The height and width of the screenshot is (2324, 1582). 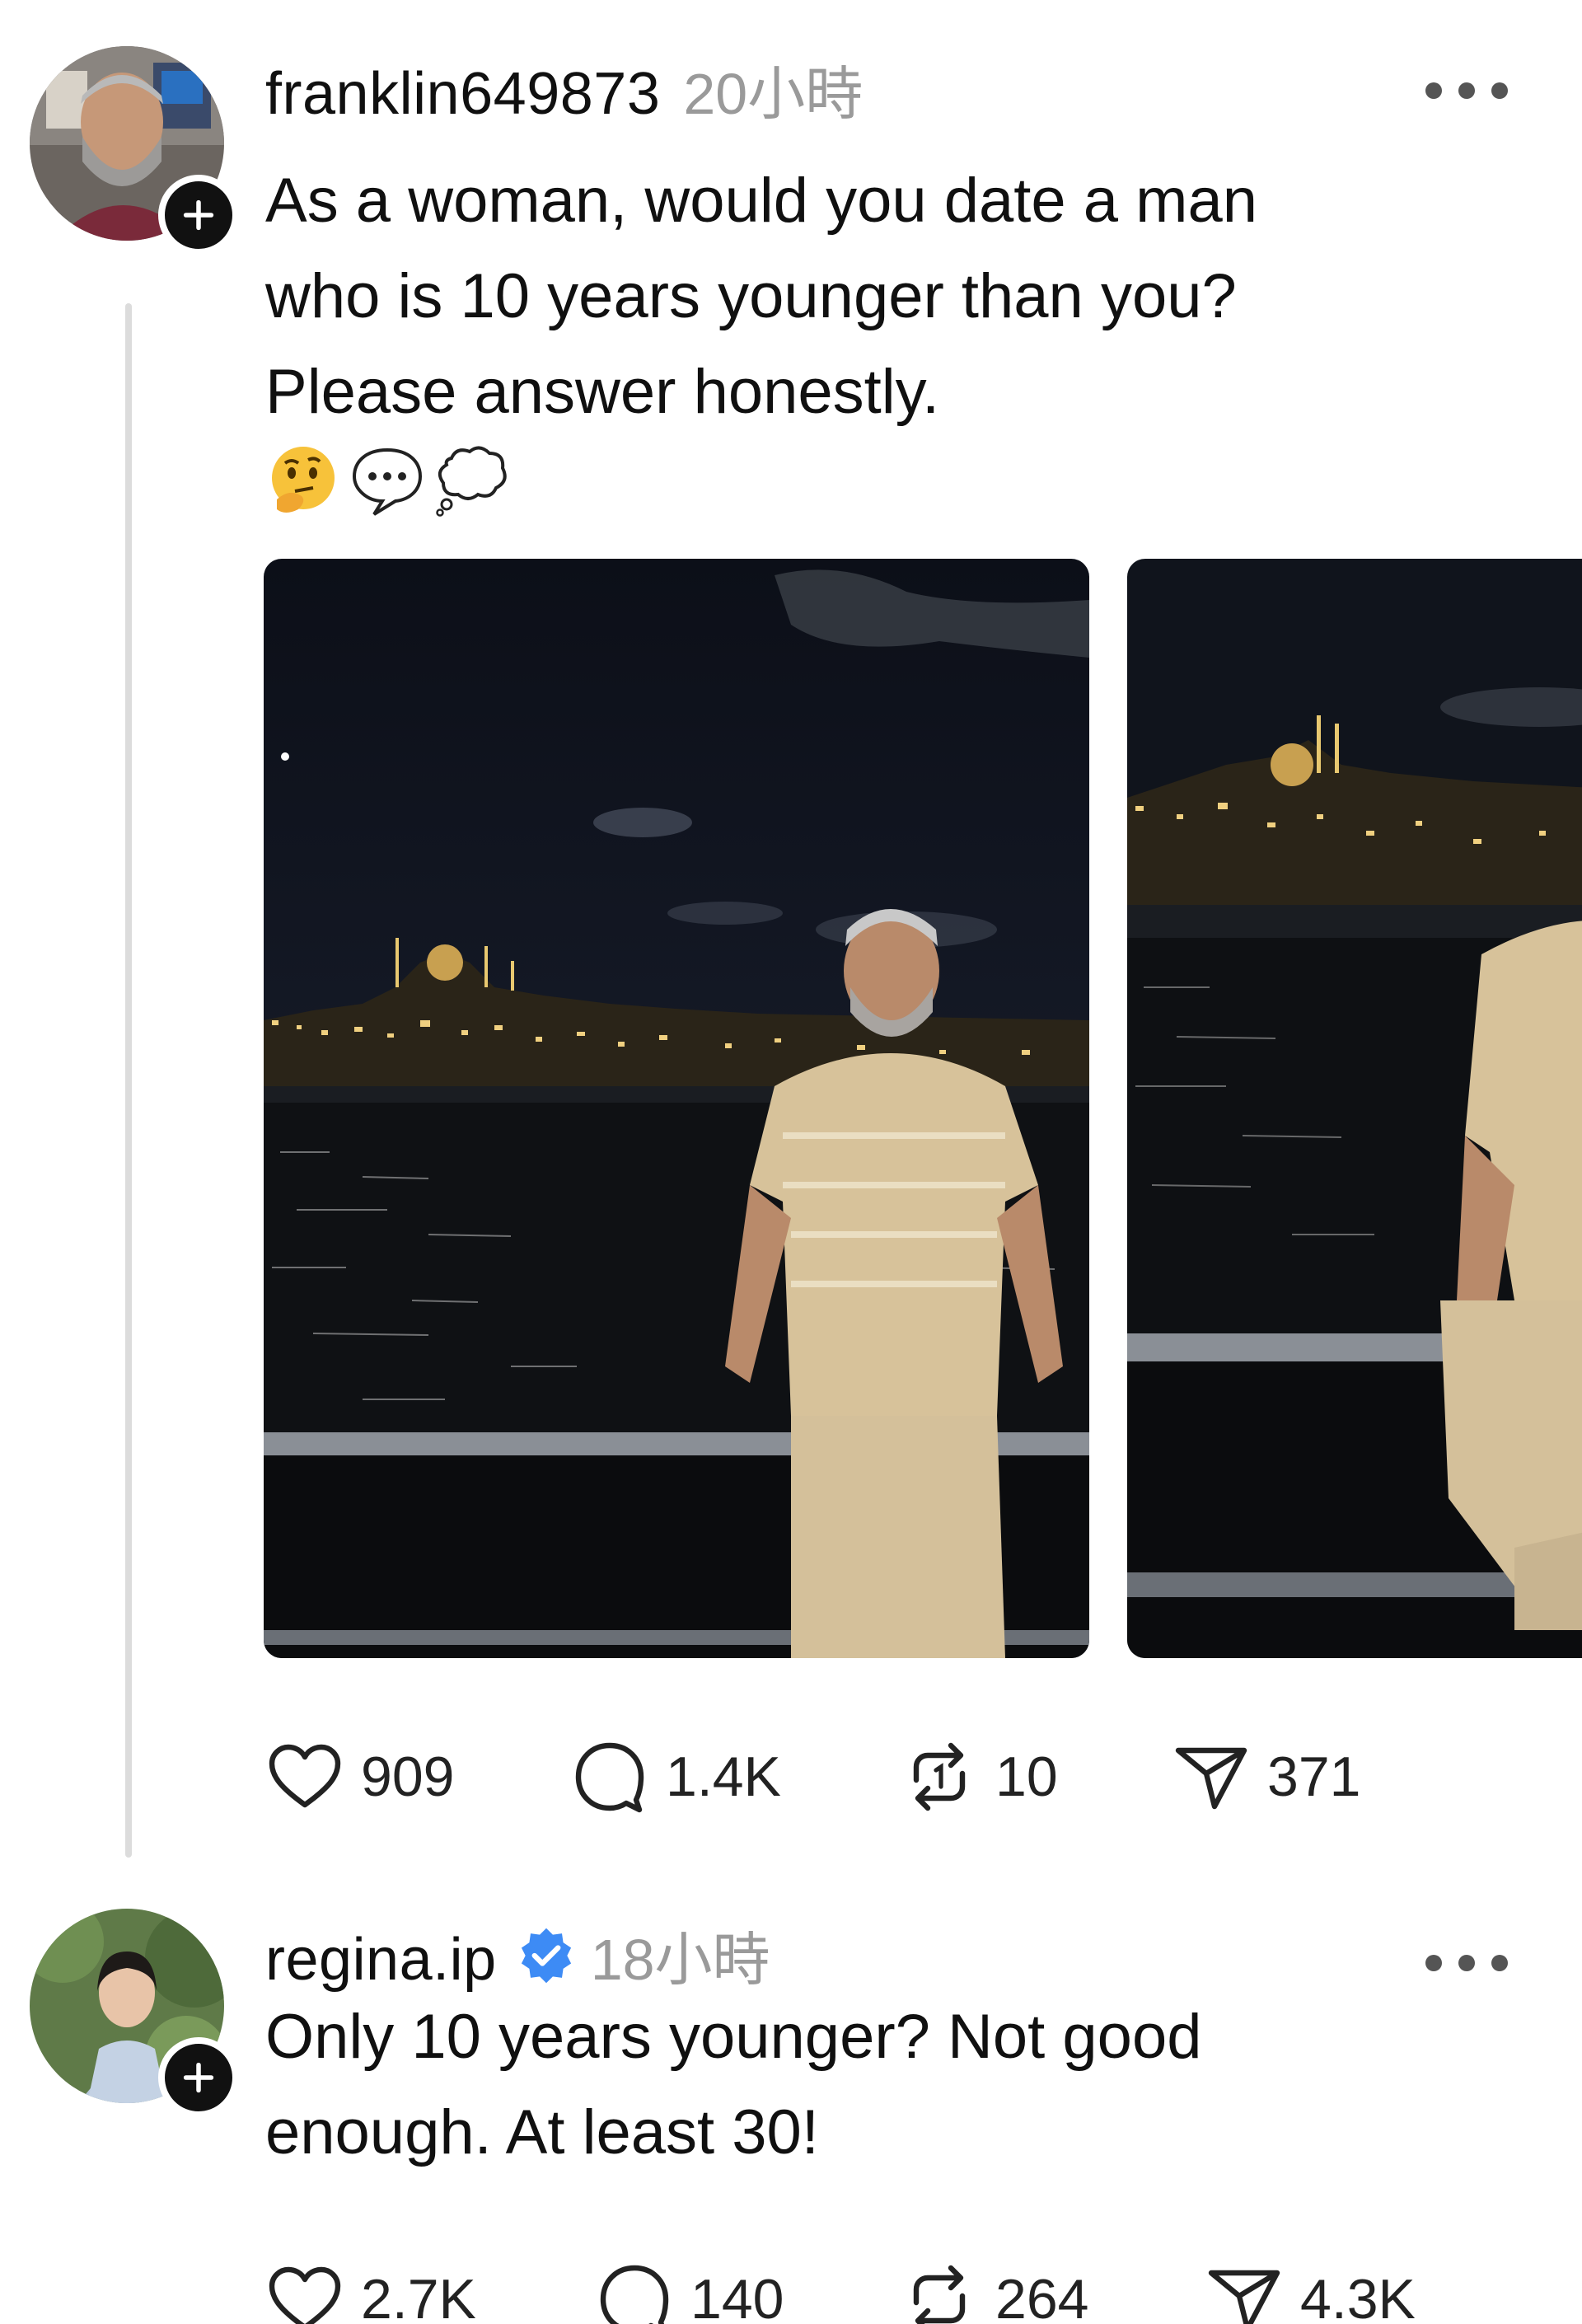 What do you see at coordinates (1354, 1108) in the screenshot?
I see `post-image` at bounding box center [1354, 1108].